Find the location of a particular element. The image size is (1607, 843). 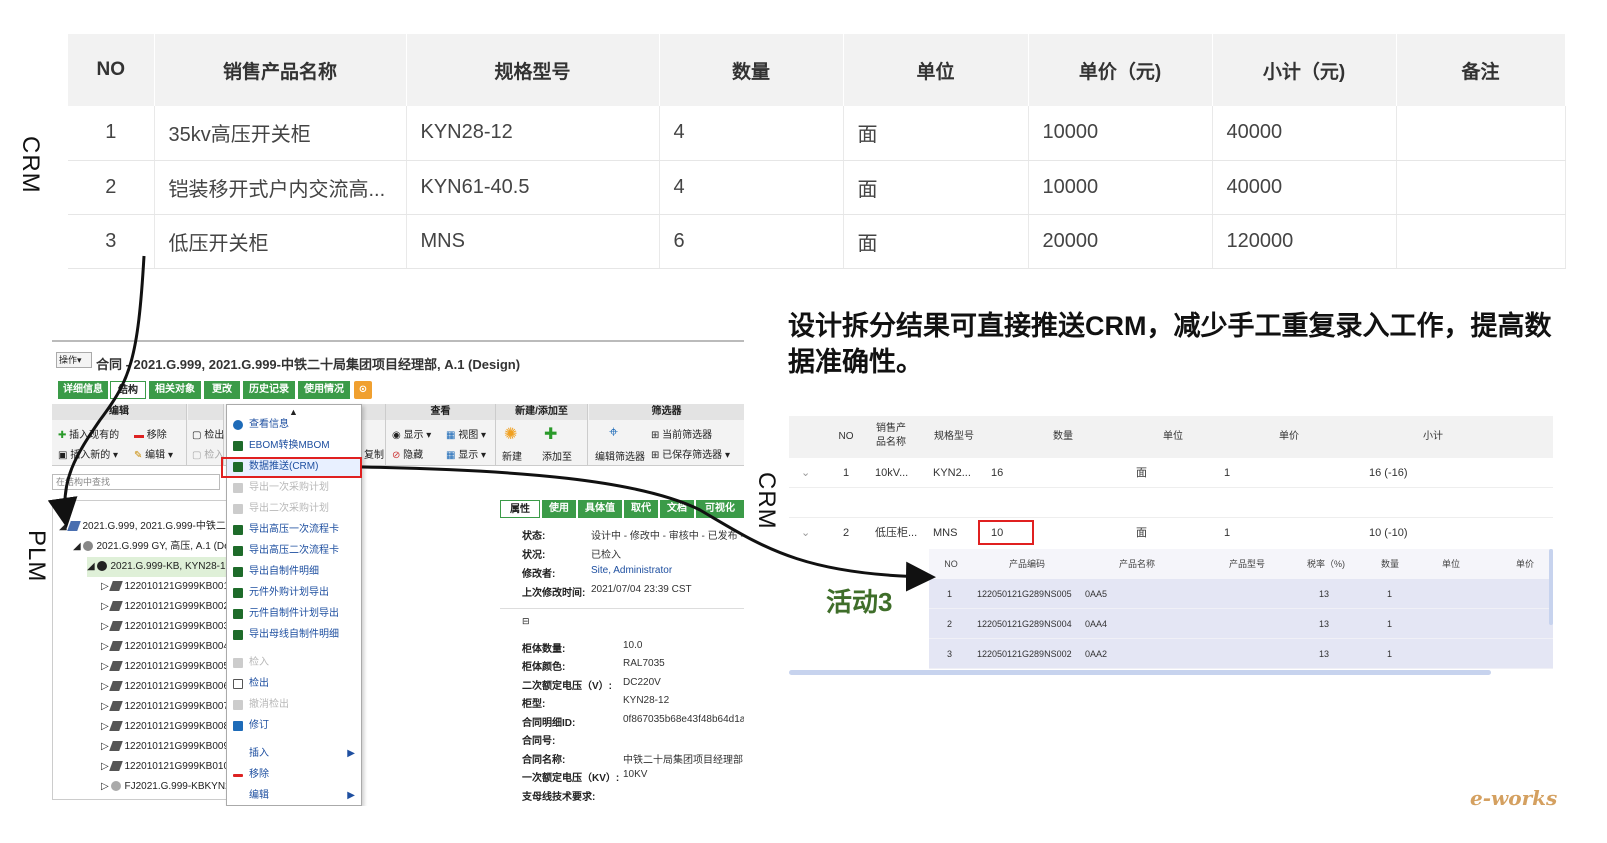

arrow-crm-to-plm is located at coordinates (96, 391).